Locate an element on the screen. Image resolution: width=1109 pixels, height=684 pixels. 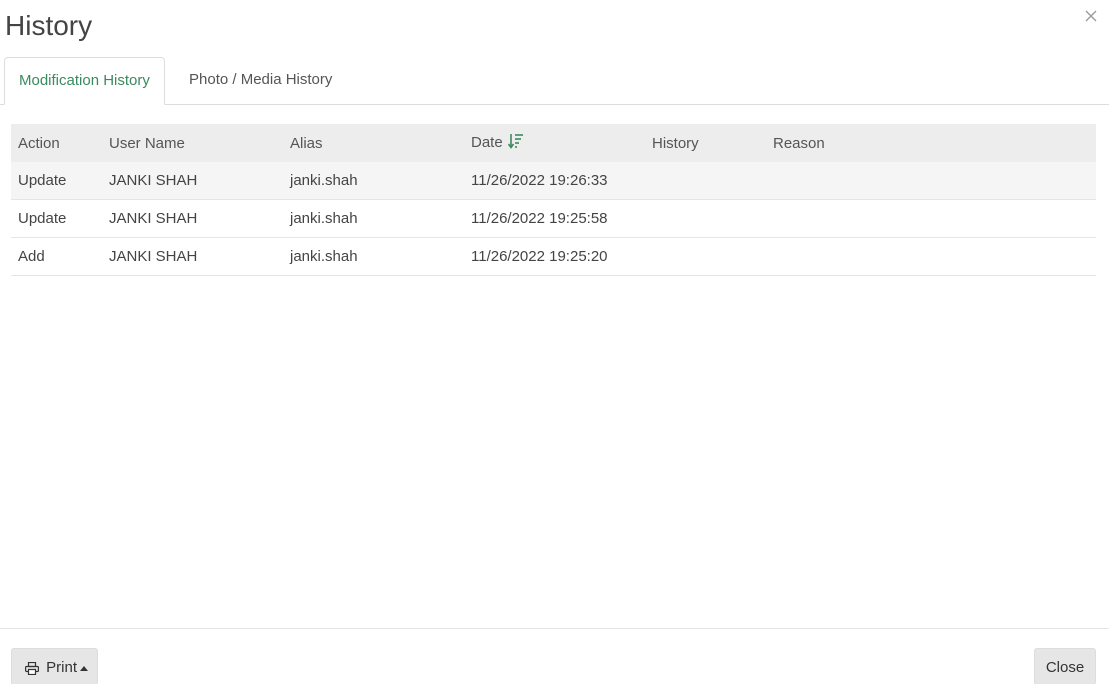
print-button: Print is located at coordinates (54, 666).